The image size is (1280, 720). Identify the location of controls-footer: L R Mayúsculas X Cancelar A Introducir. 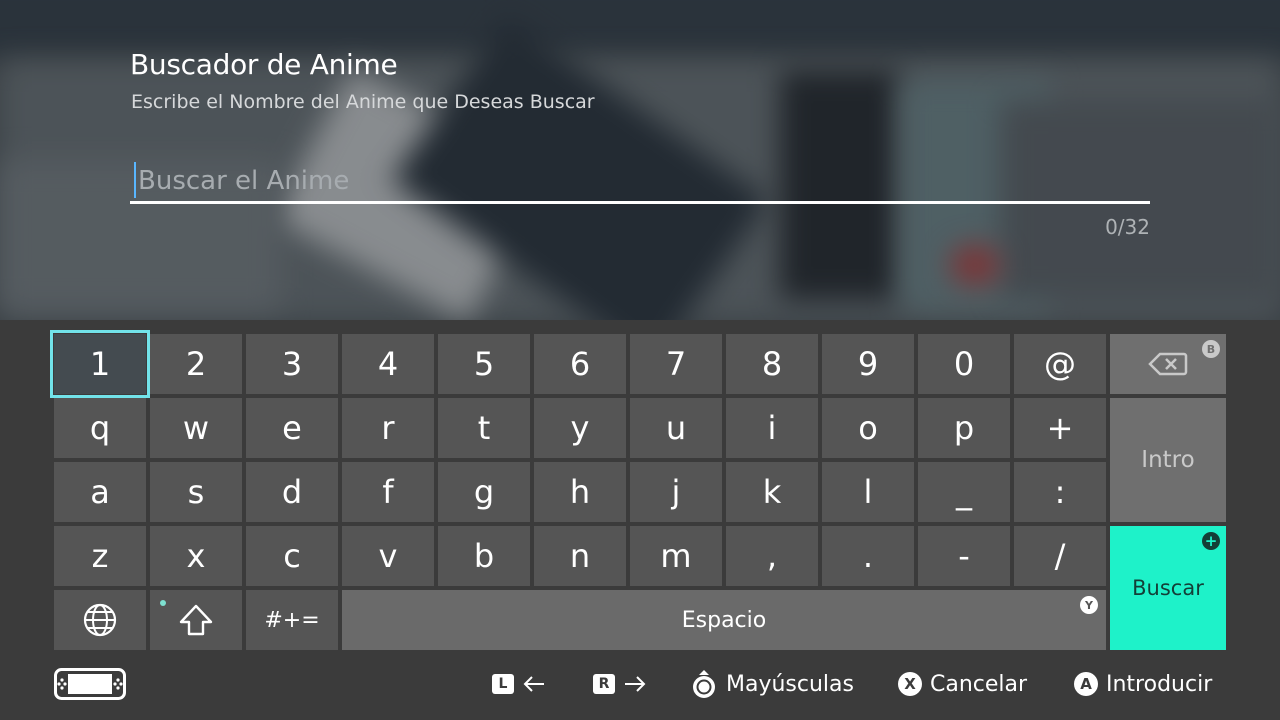
(640, 685).